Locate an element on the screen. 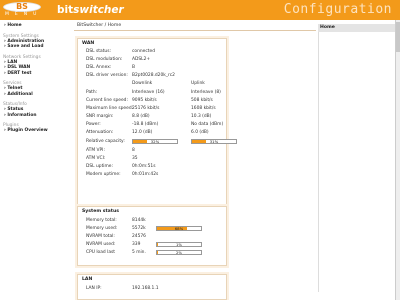  nav-additional: › Additional is located at coordinates (36, 95).